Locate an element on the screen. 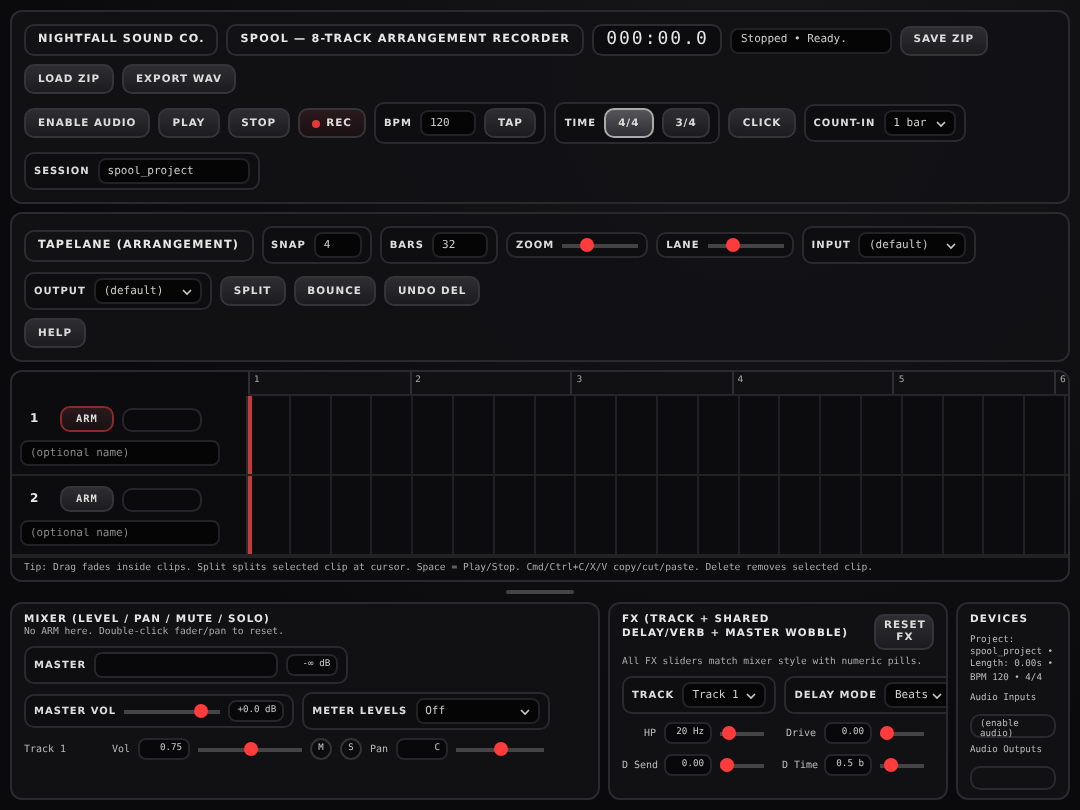 Image resolution: width=1080 pixels, height=810 pixels. zoom-slider is located at coordinates (600, 245).